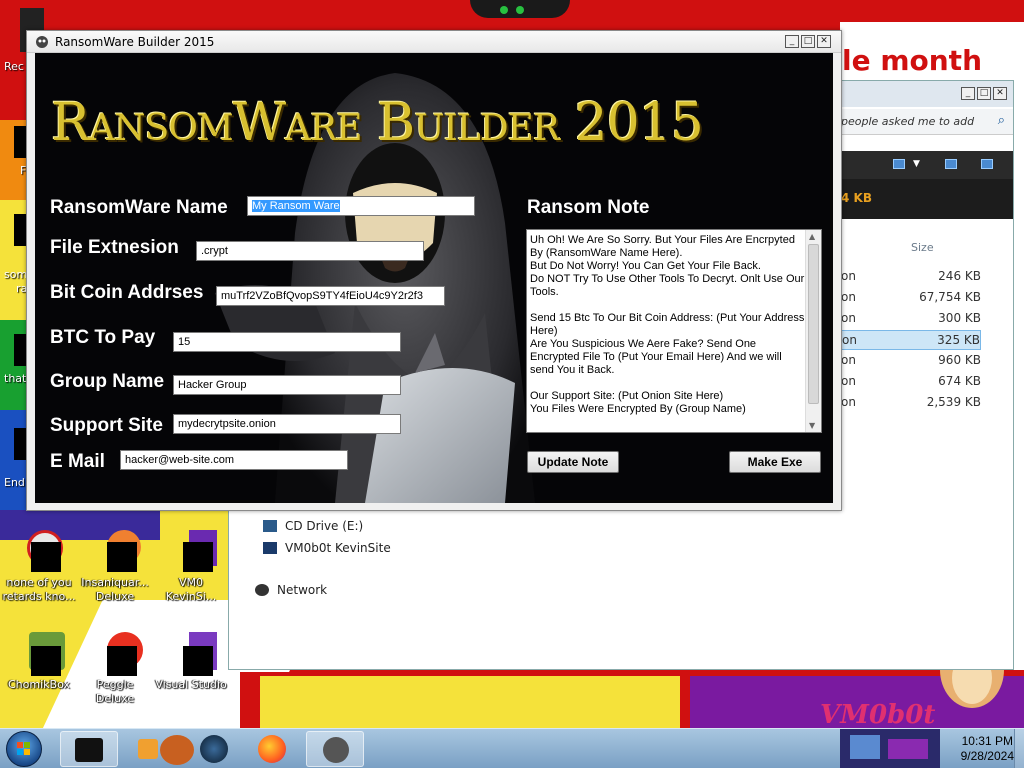  What do you see at coordinates (191, 684) in the screenshot?
I see `desktop-icon-label: Visual Studio` at bounding box center [191, 684].